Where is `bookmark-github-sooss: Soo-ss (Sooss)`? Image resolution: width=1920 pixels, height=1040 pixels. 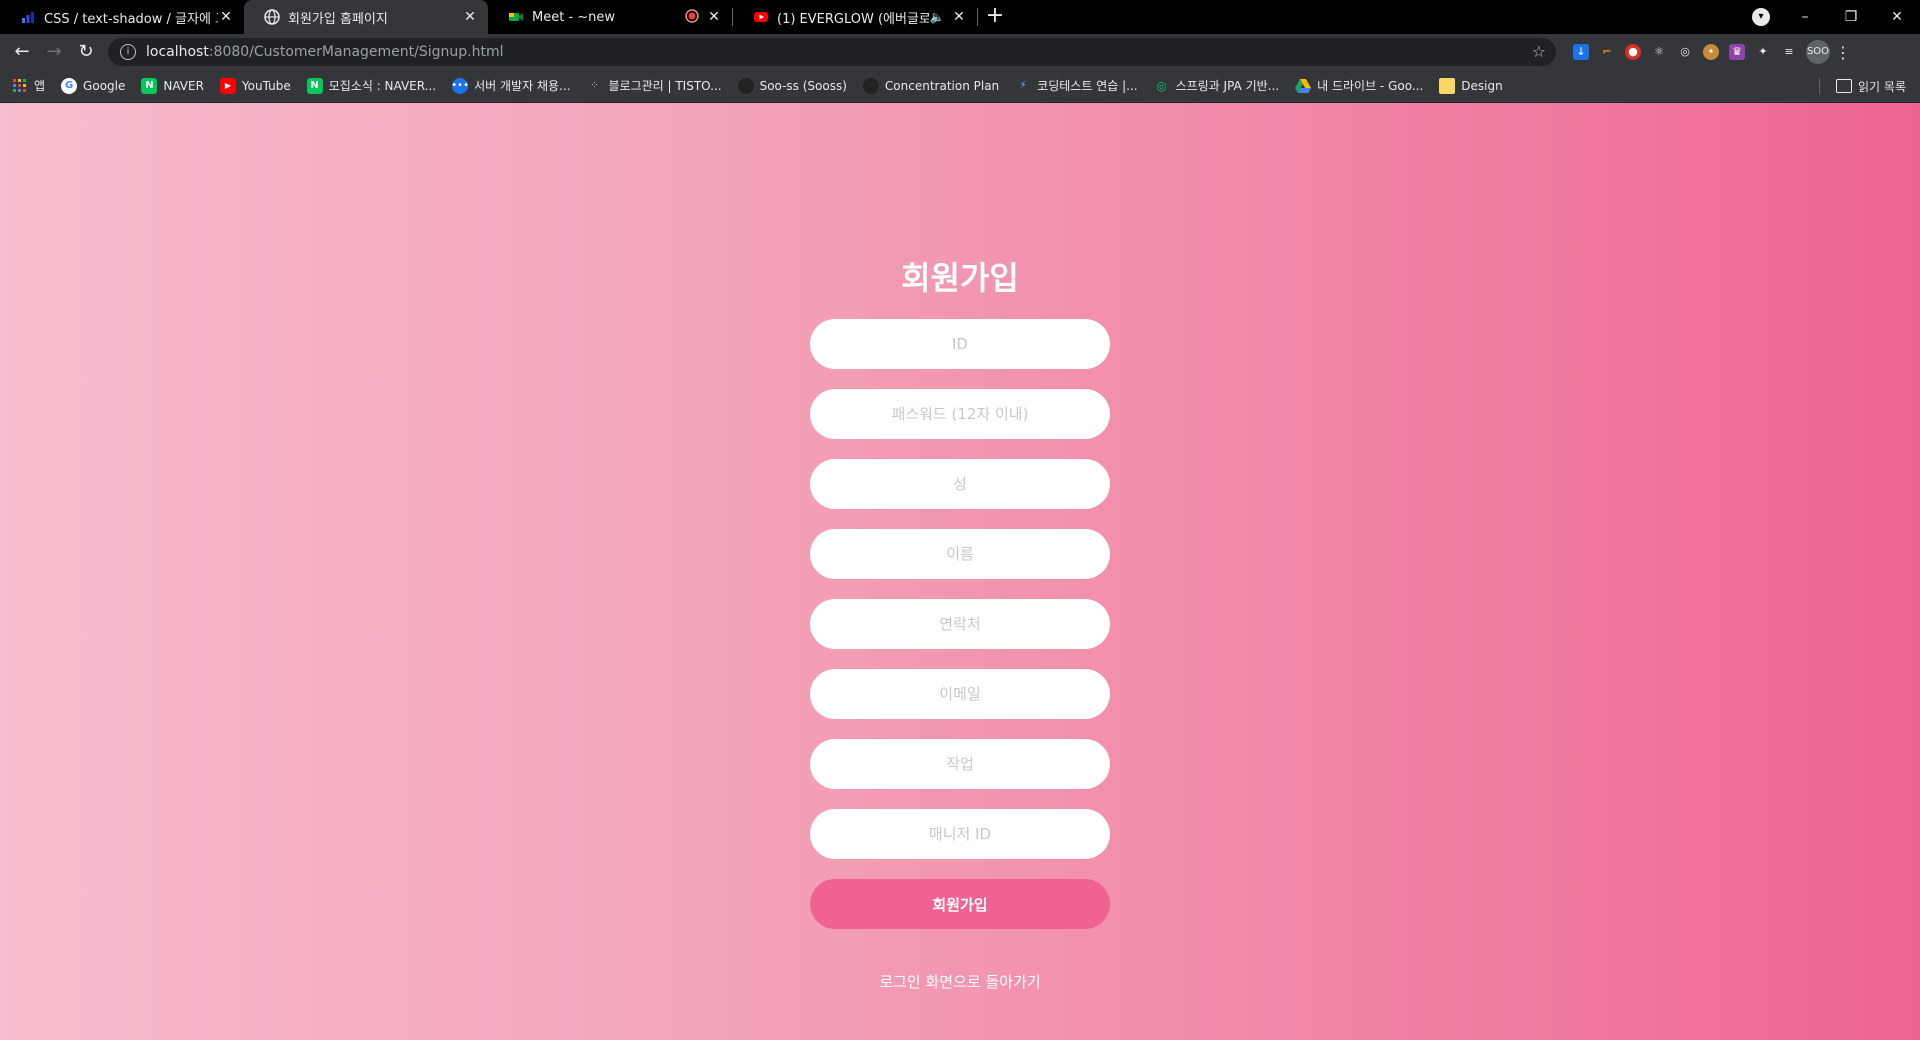
bookmark-github-sooss: Soo-ss (Sooss) is located at coordinates (796, 86).